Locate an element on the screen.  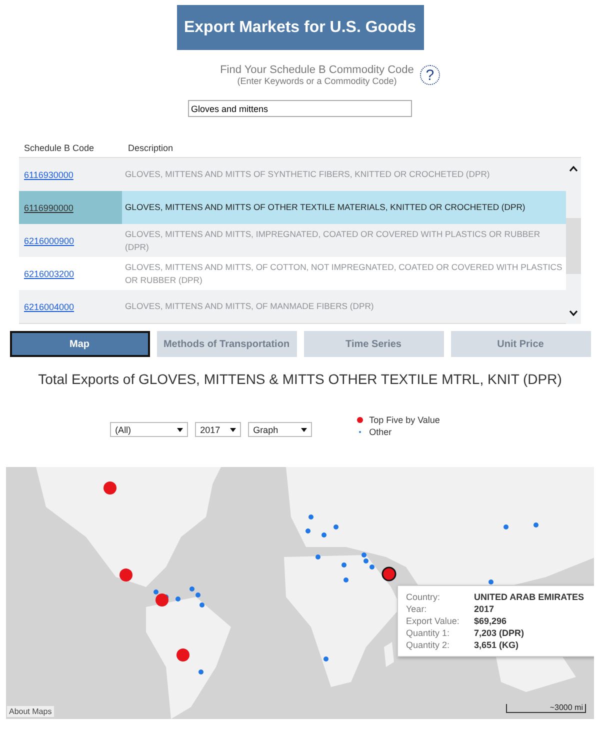
tooltip-label: Export Value: is located at coordinates (433, 621).